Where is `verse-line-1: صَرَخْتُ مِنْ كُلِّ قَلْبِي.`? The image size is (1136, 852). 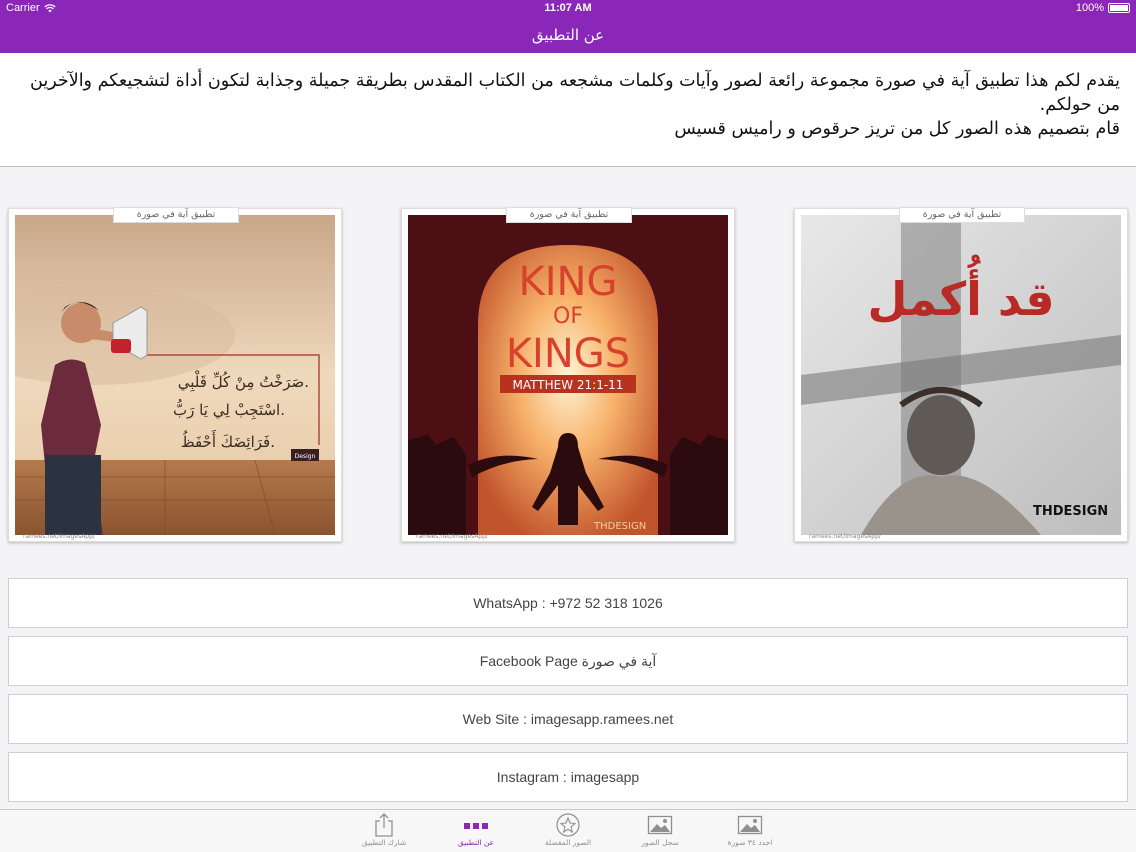
verse-line-1: صَرَخْتُ مِنْ كُلِّ قَلْبِي. is located at coordinates (243, 381).